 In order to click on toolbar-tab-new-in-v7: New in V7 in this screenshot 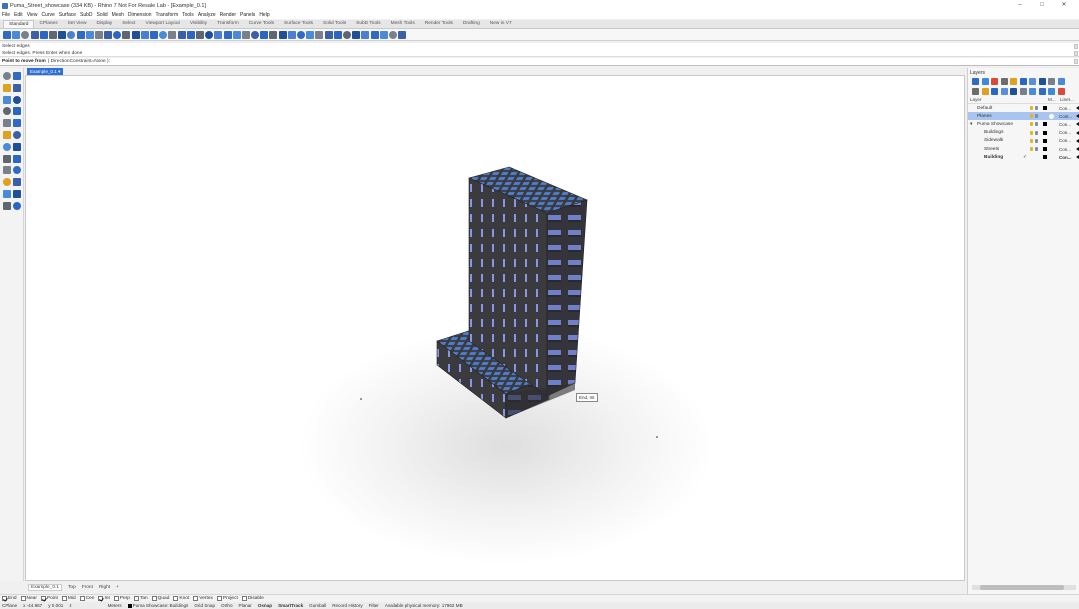, I will do `click(501, 24)`.